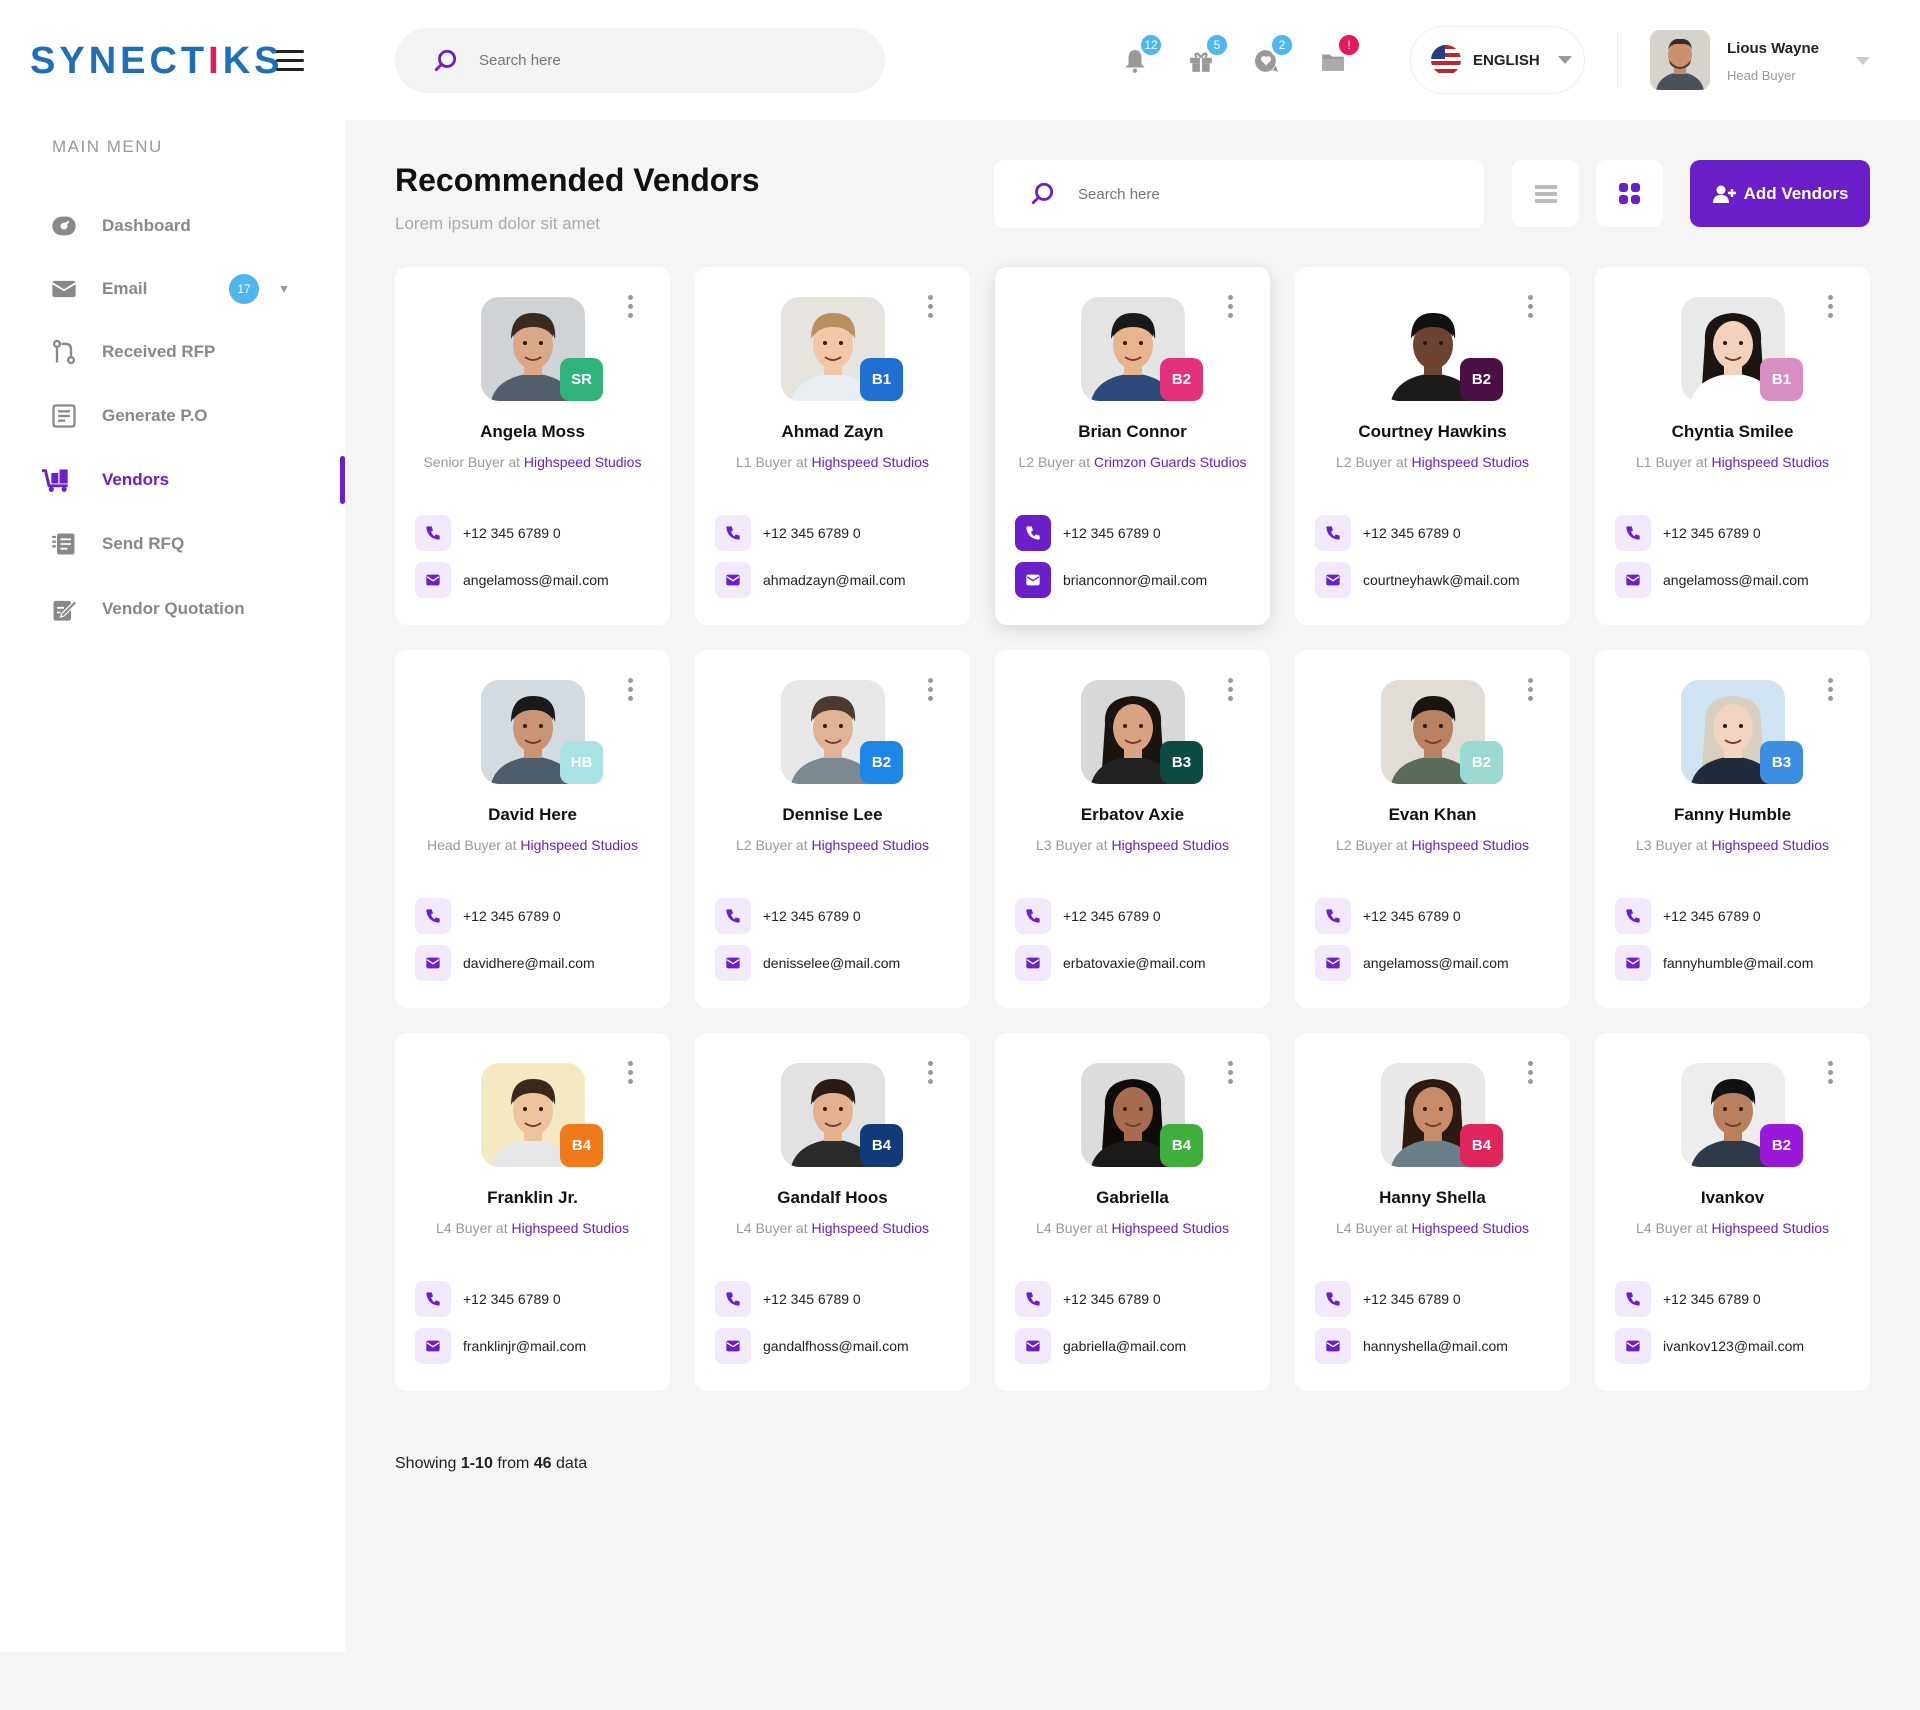  What do you see at coordinates (1732, 1198) in the screenshot?
I see `vendor-name: Ivankov` at bounding box center [1732, 1198].